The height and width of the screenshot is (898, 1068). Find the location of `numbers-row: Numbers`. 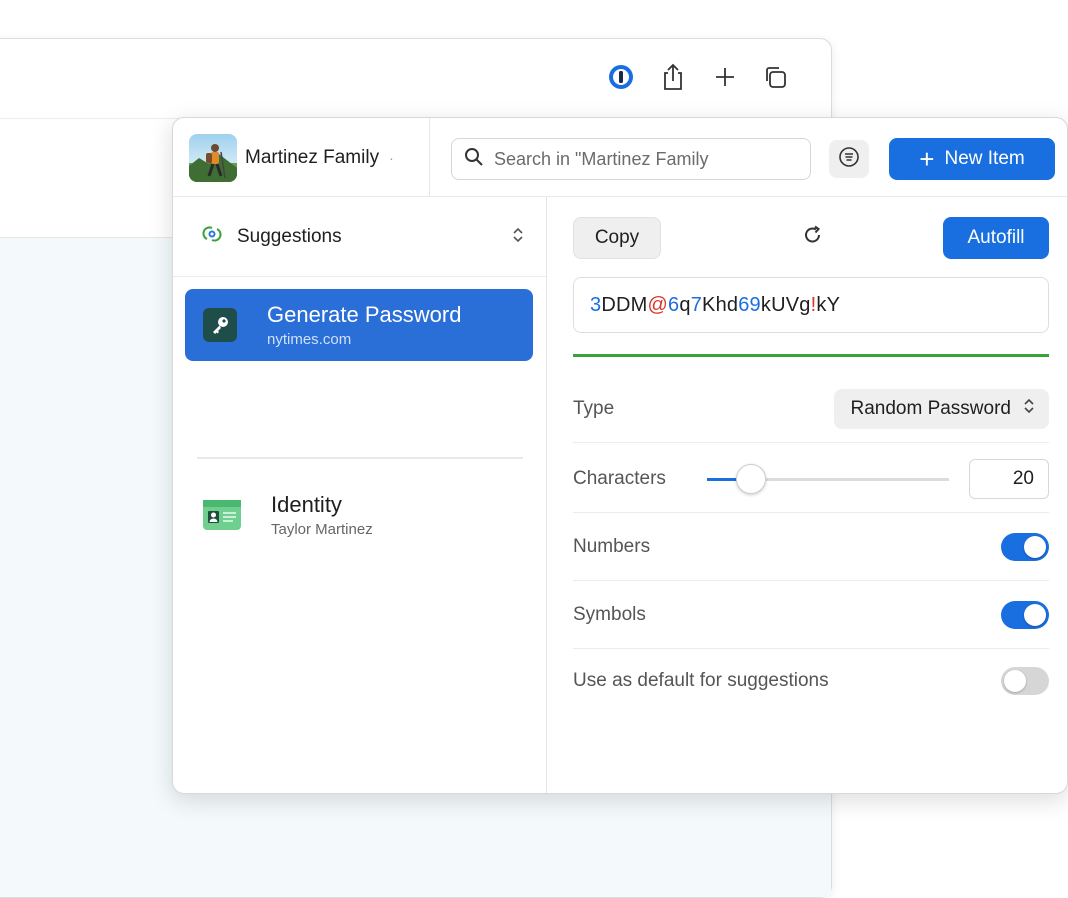

numbers-row: Numbers is located at coordinates (811, 547).